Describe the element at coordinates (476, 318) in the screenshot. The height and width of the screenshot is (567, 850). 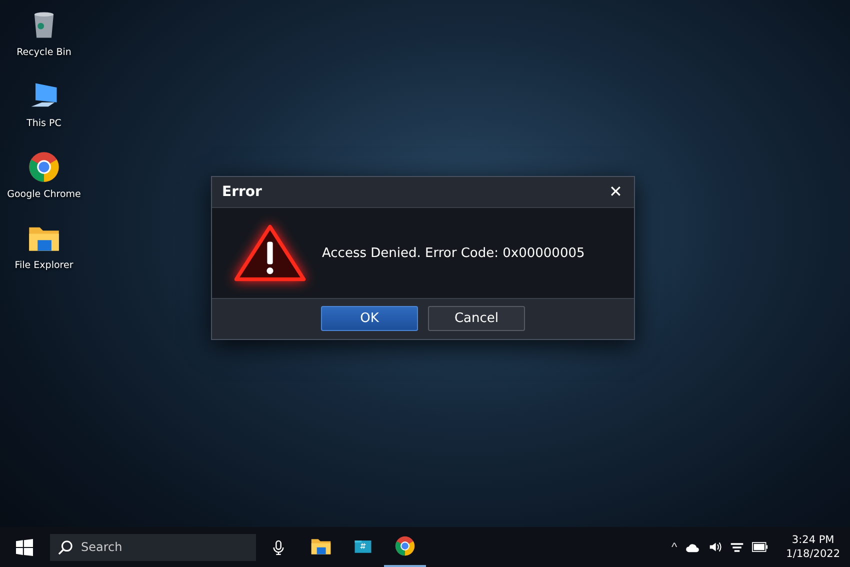
I see `cancel-button: Cancel` at that location.